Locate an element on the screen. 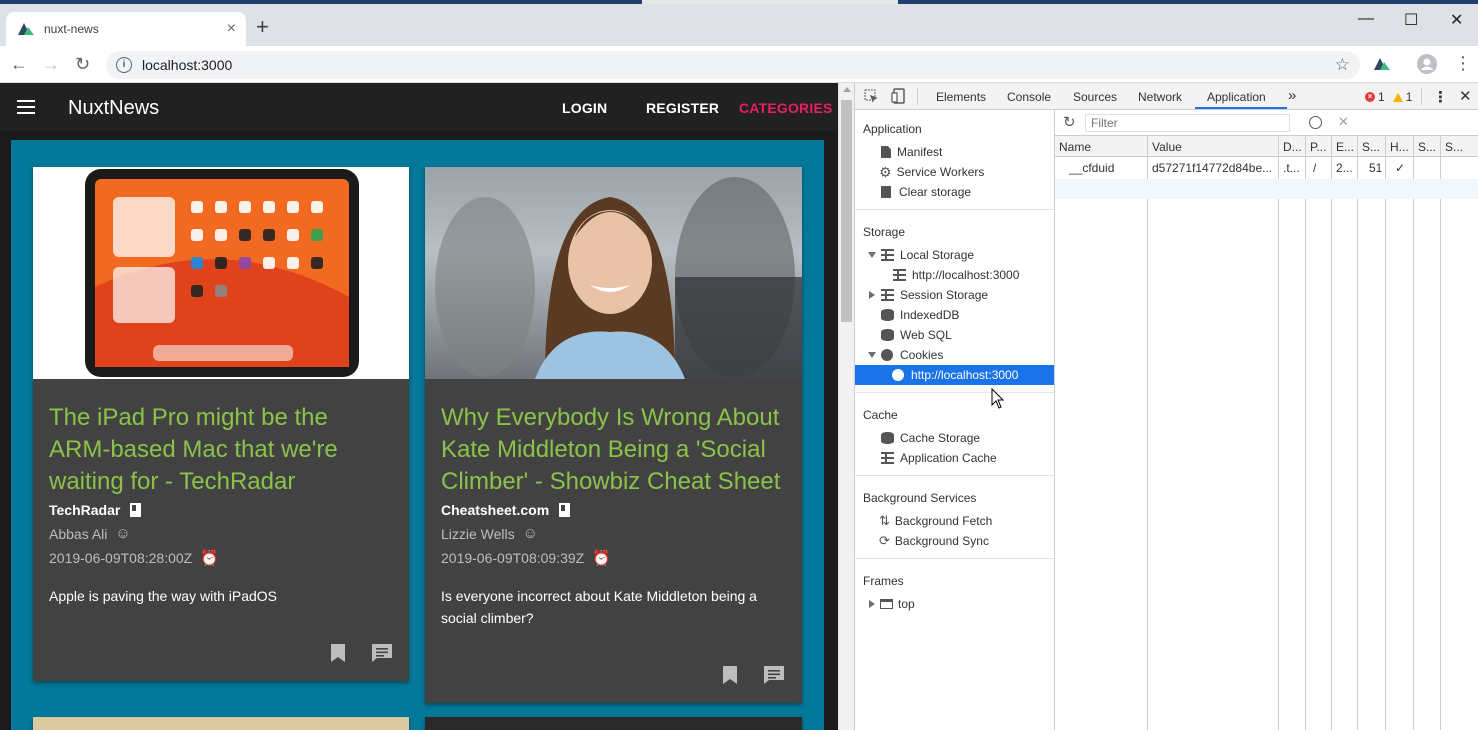 The height and width of the screenshot is (730, 1478). tab-sources: Sources is located at coordinates (1095, 97).